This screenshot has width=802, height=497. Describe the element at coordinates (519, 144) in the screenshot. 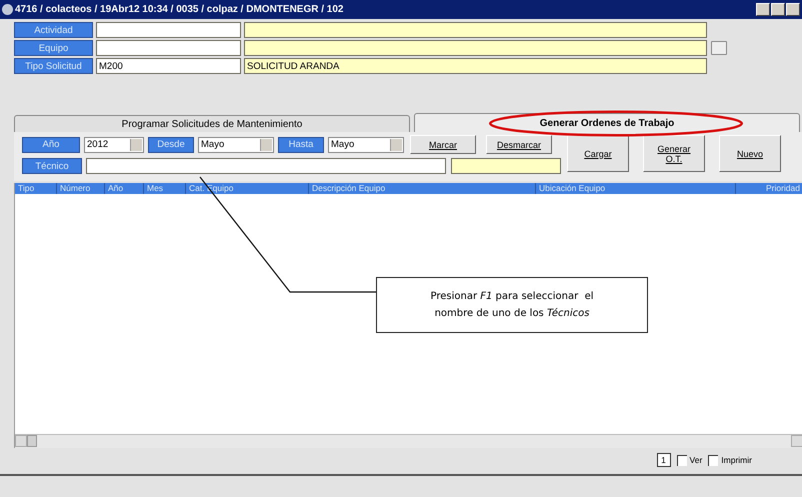

I see `action-button: Desmarcar` at that location.